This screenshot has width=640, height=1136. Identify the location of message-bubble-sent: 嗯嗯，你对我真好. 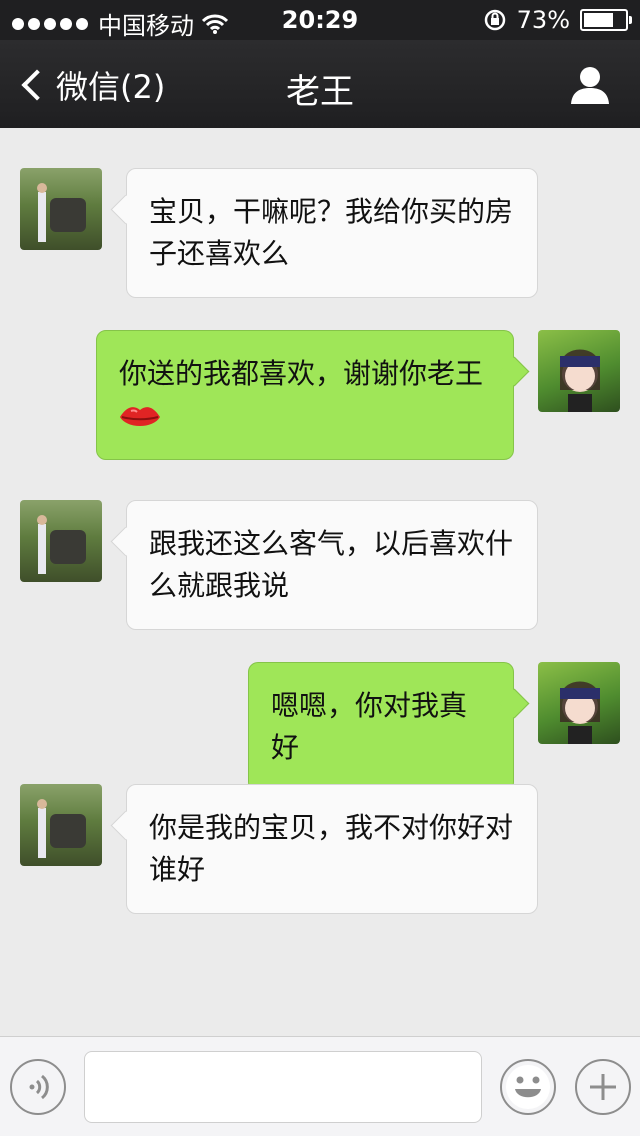
(381, 727).